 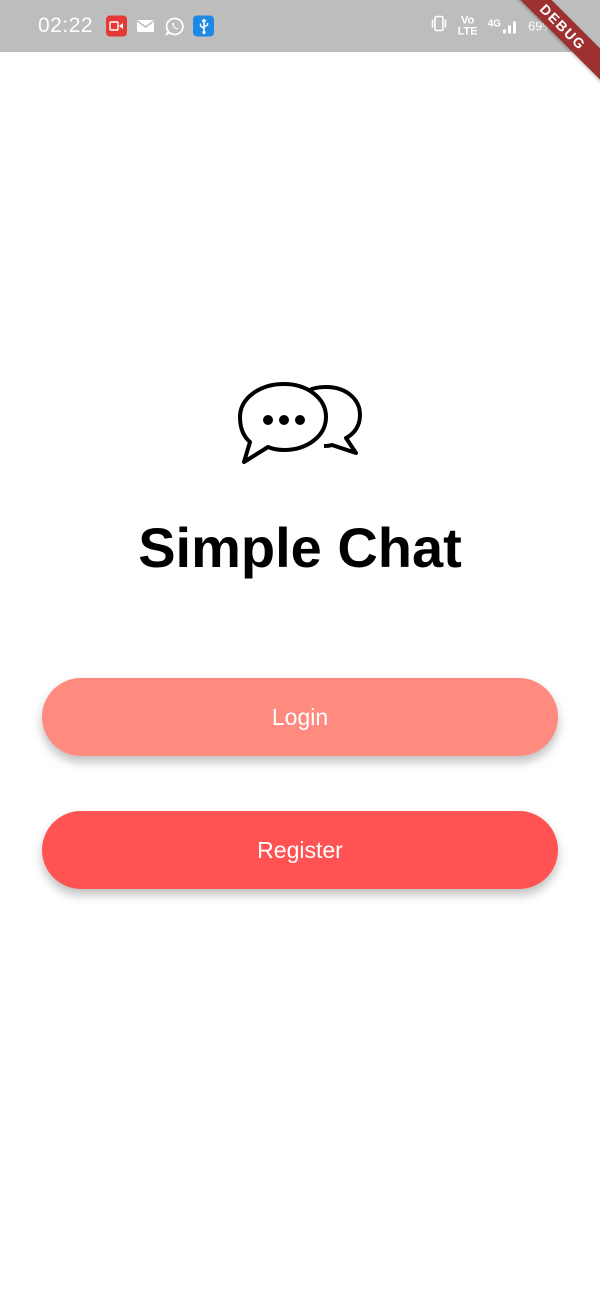 What do you see at coordinates (300, 423) in the screenshot?
I see `chat-bubbles-icon` at bounding box center [300, 423].